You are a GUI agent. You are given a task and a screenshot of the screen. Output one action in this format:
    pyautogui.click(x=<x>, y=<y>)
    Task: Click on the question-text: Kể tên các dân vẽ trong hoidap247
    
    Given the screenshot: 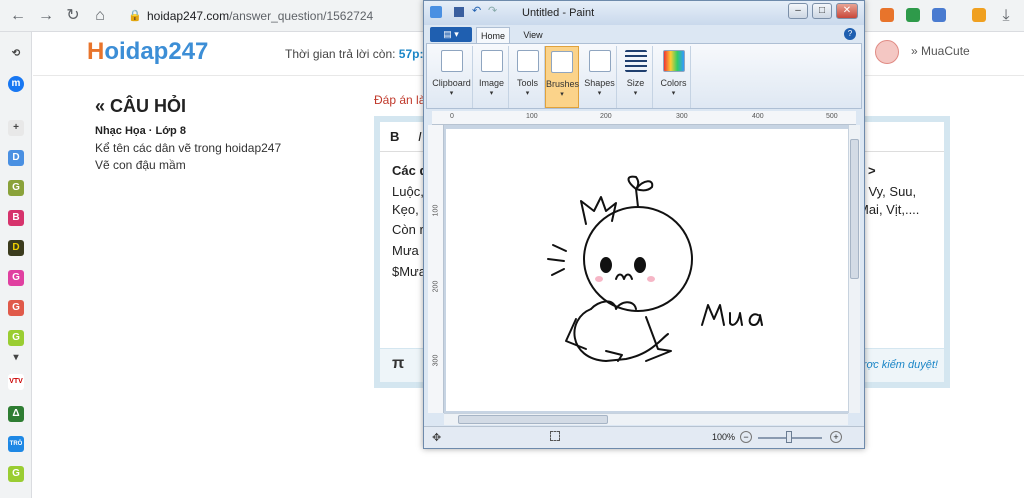 What is the action you would take?
    pyautogui.click(x=188, y=148)
    